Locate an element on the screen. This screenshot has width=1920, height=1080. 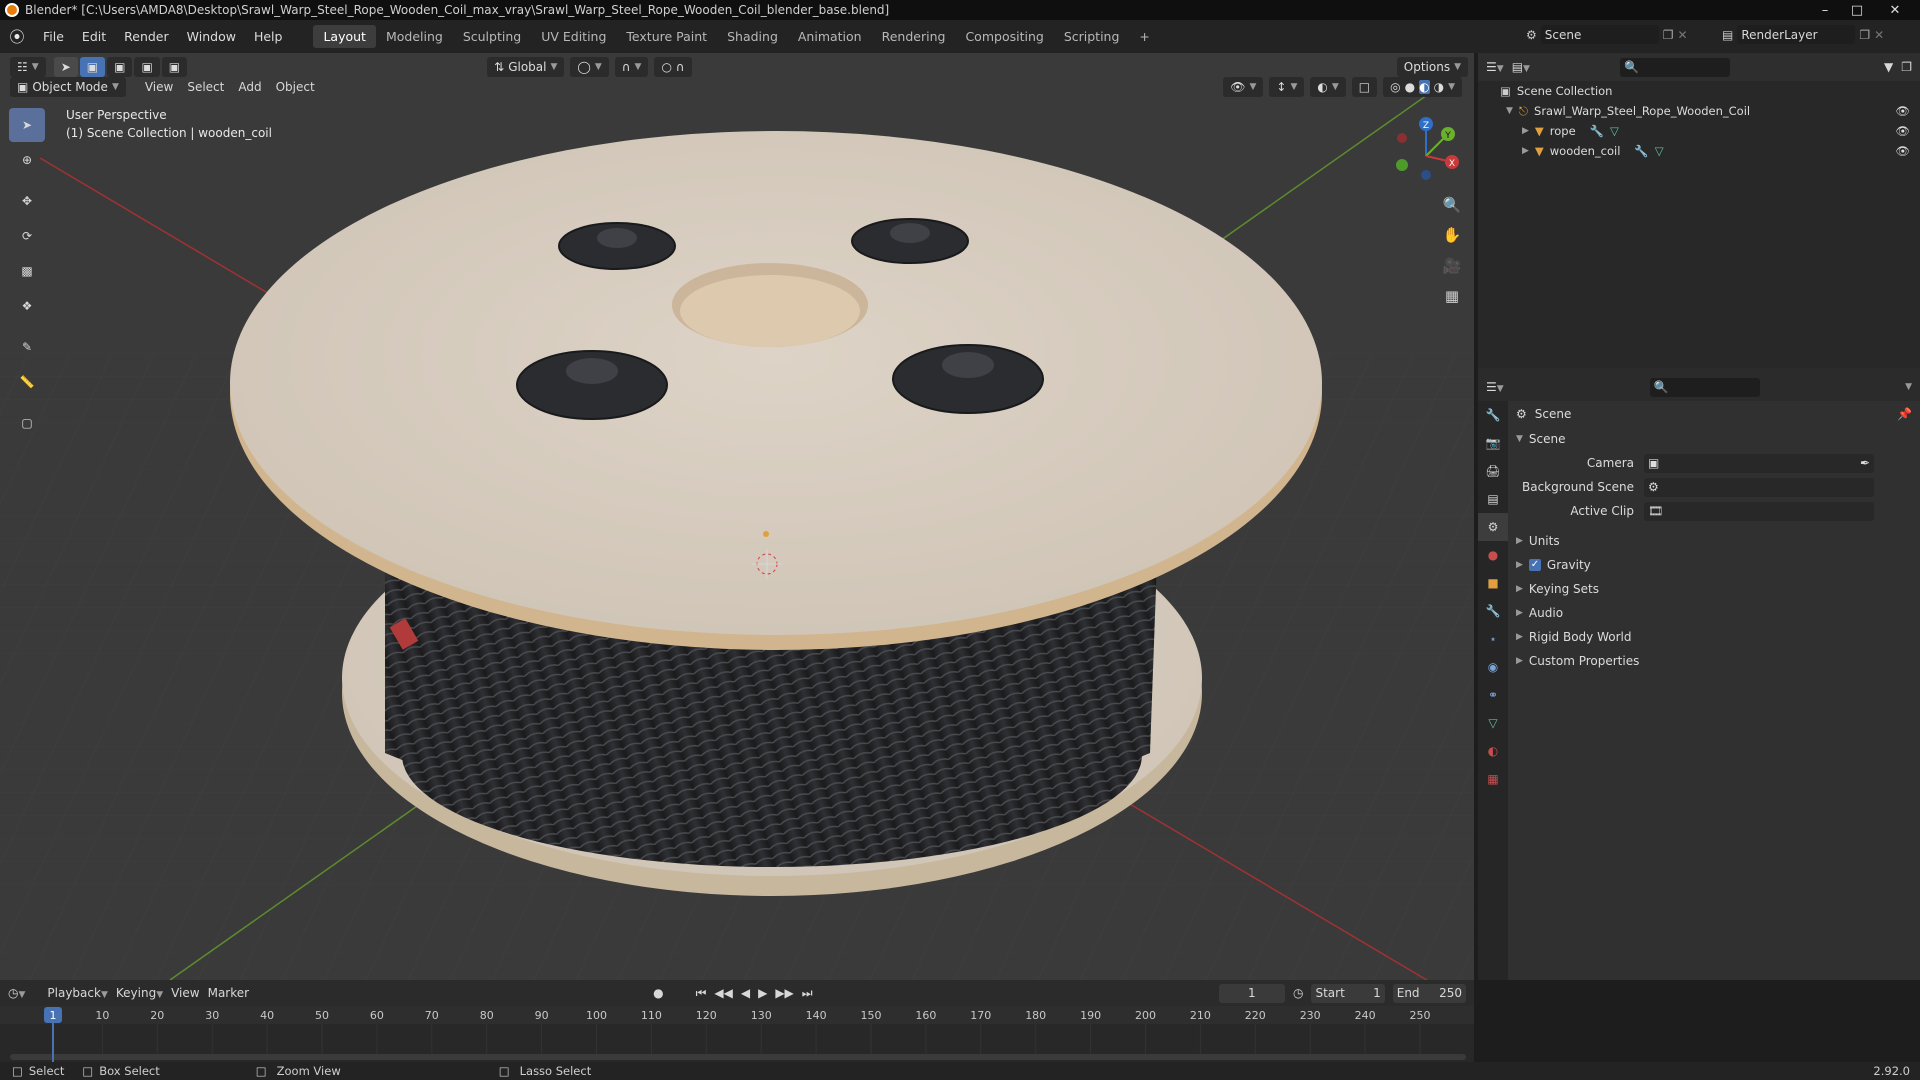
tab-texture-paint: Texture Paint is located at coordinates (666, 36).